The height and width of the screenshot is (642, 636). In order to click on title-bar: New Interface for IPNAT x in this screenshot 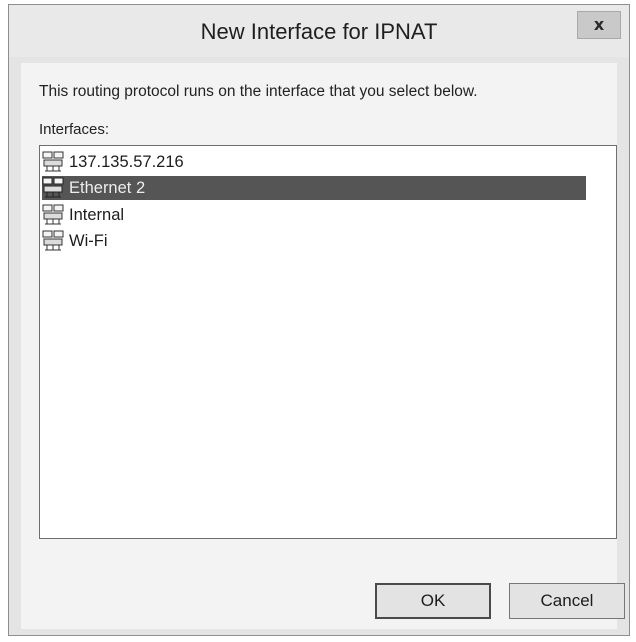, I will do `click(319, 31)`.